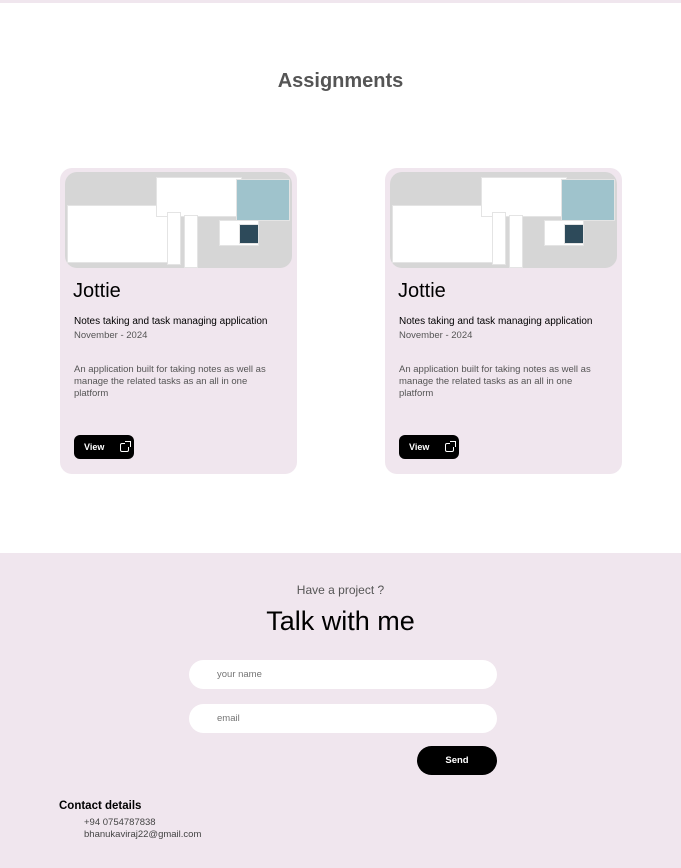 The width and height of the screenshot is (681, 868). What do you see at coordinates (143, 834) in the screenshot?
I see `contact-email: bhanukaviraj22@gmail.com` at bounding box center [143, 834].